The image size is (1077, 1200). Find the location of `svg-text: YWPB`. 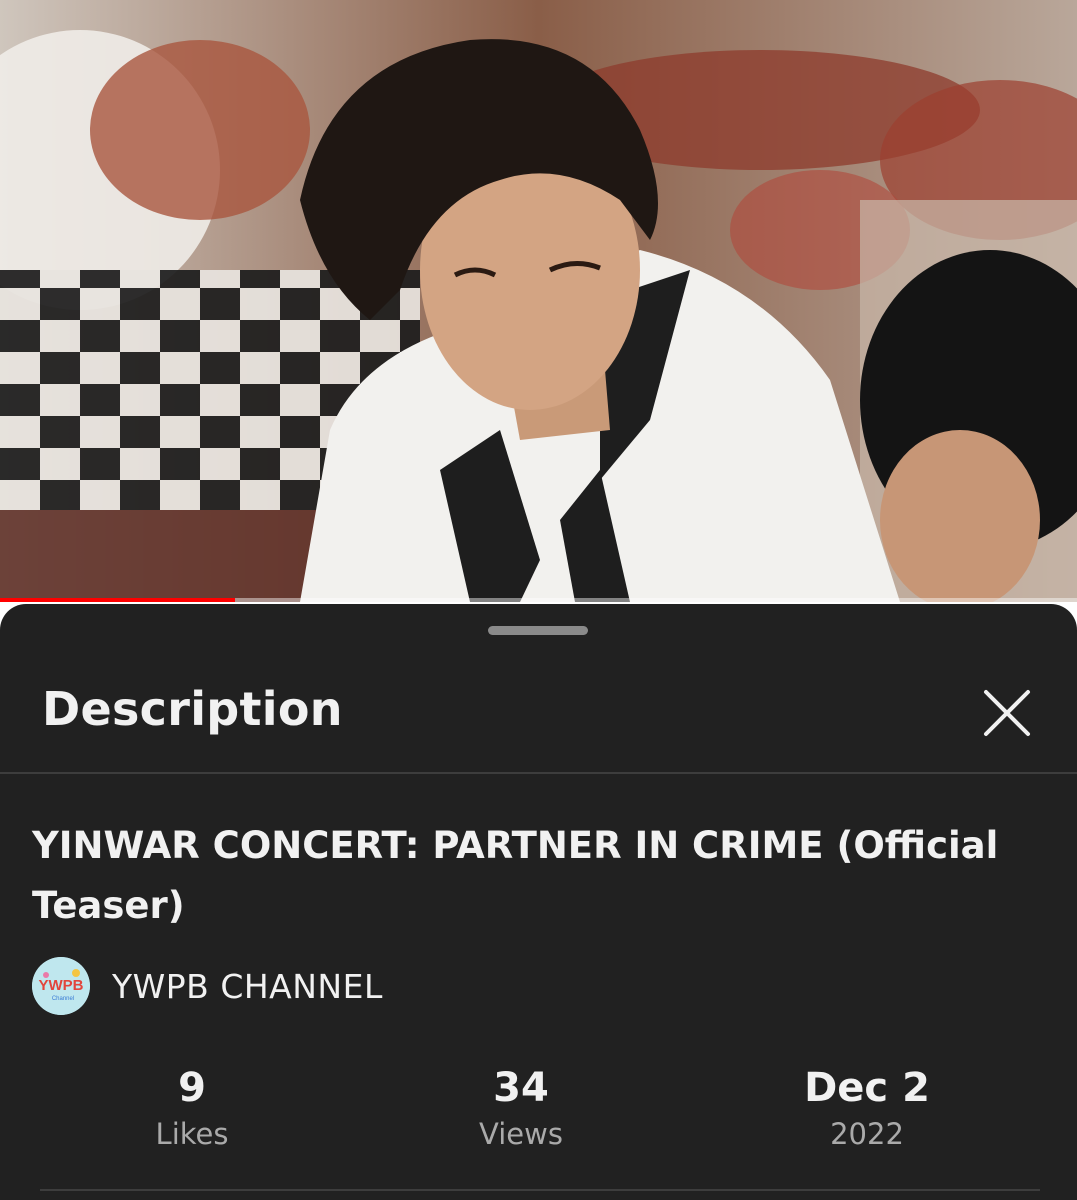

svg-text: YWPB is located at coordinates (61, 985).